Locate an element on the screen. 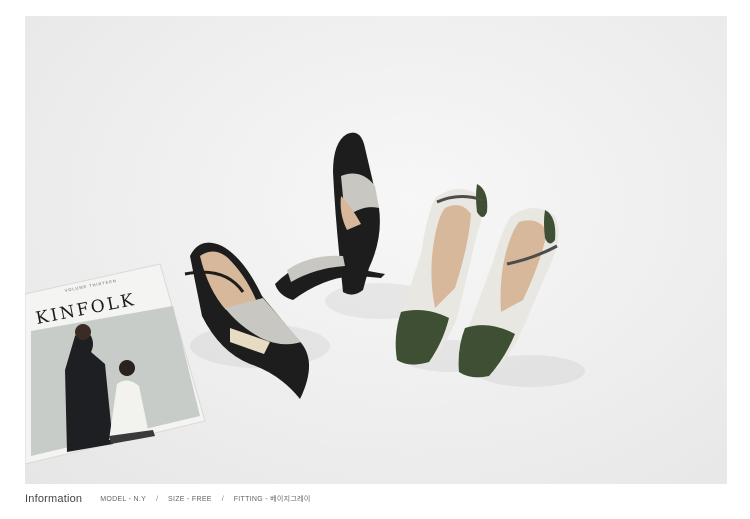  shoe-black-left is located at coordinates (247, 320).